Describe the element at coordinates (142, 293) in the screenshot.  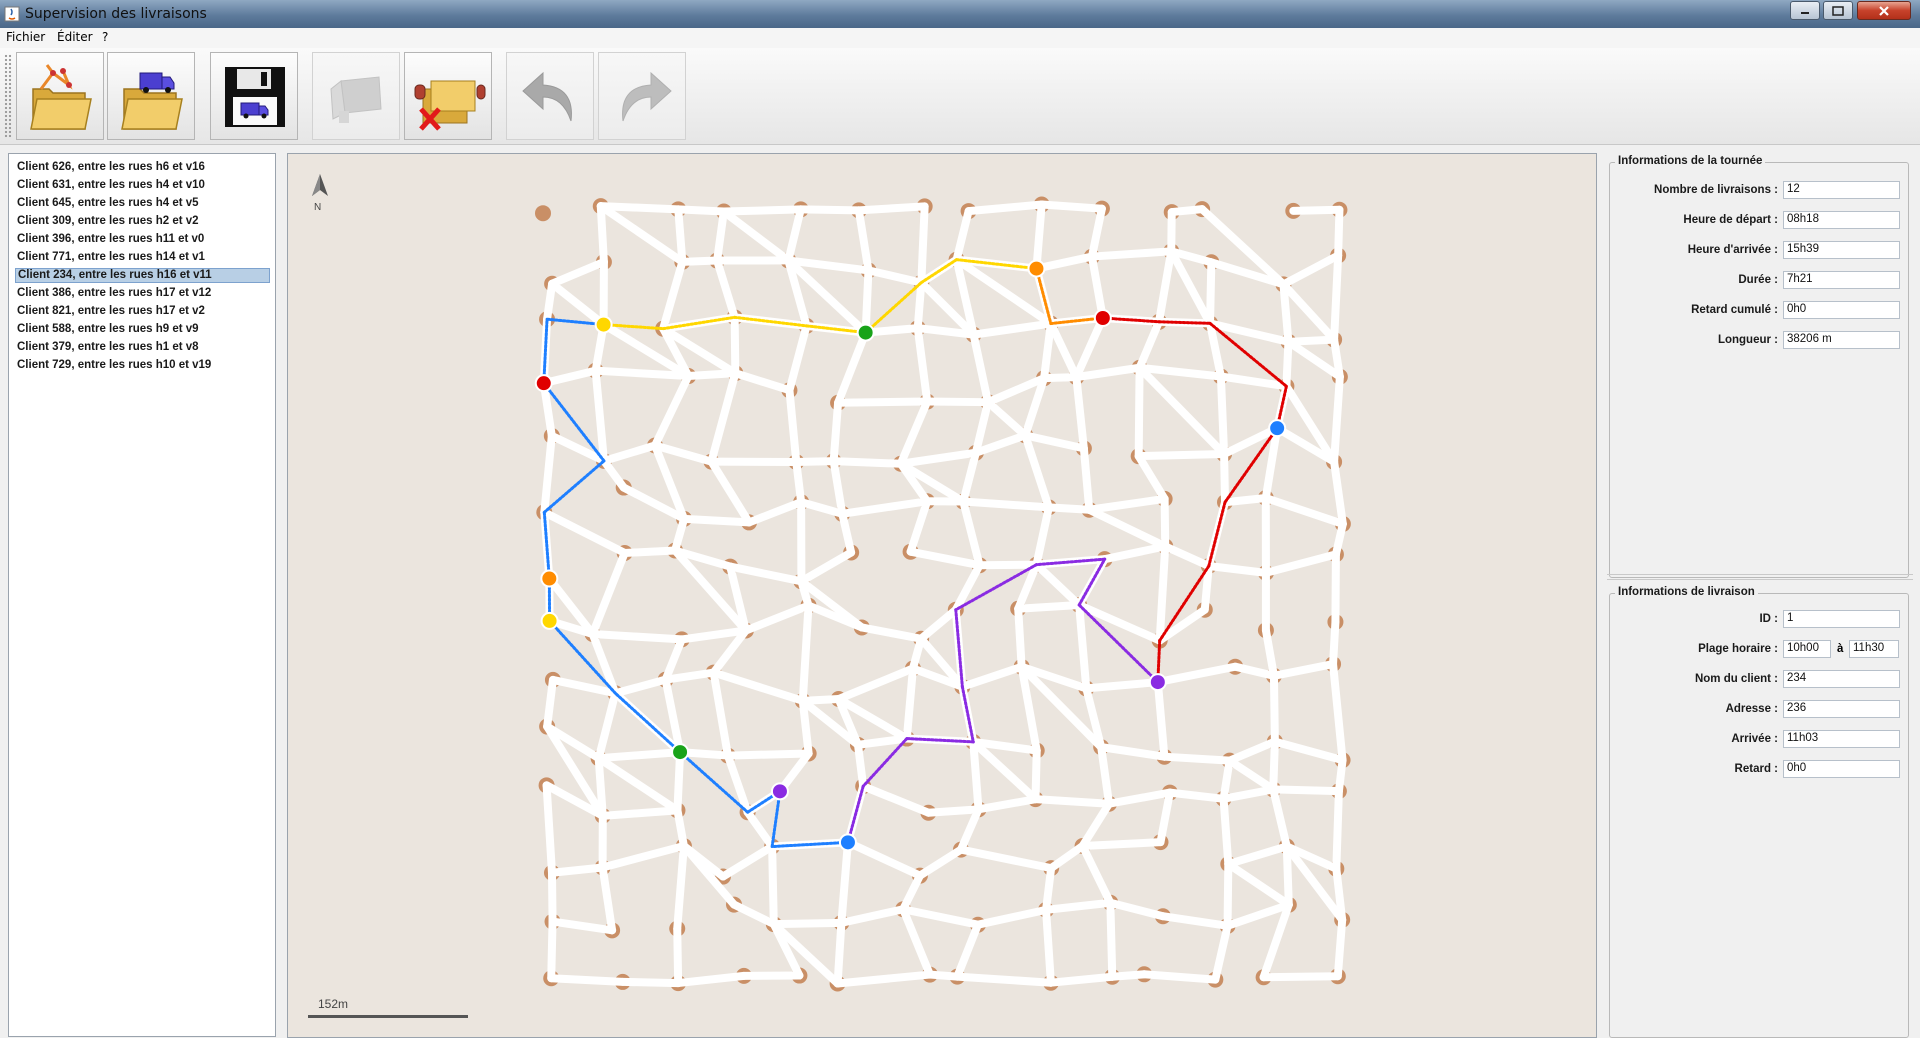
I see `client-list-item: Client 386, entre les rues h17 et v12` at that location.